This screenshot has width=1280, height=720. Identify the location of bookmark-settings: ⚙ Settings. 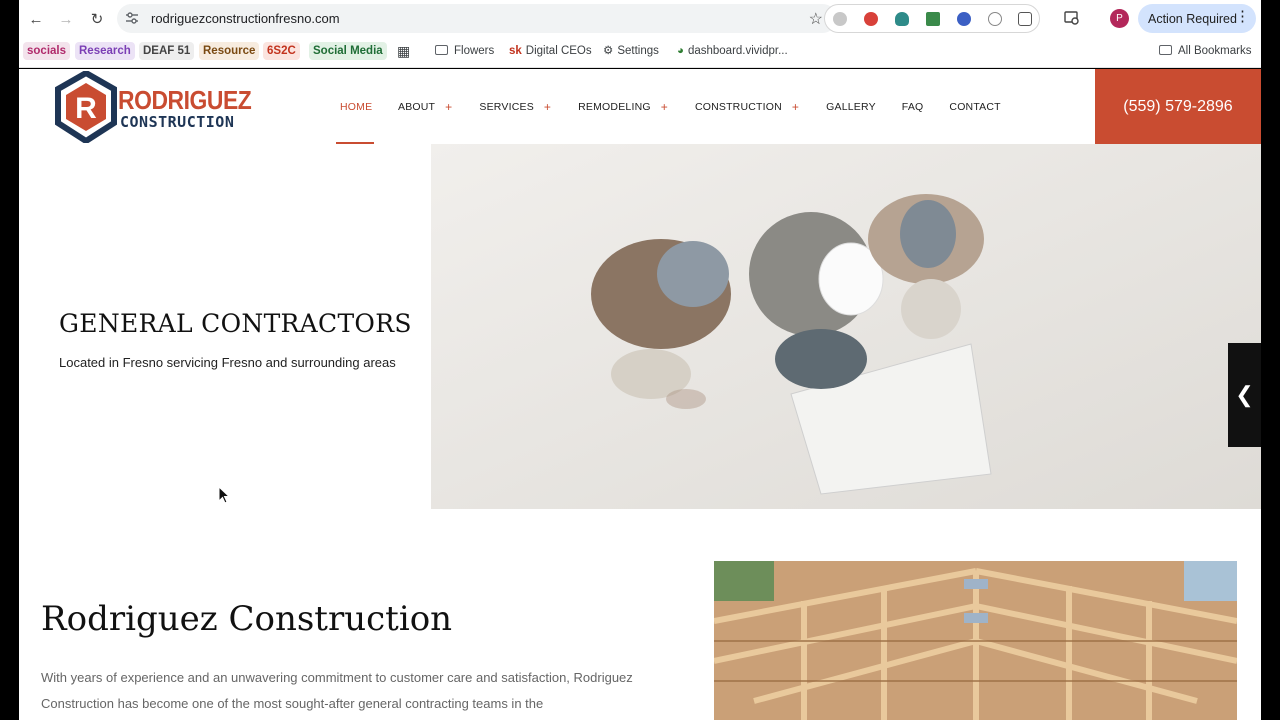
(631, 51).